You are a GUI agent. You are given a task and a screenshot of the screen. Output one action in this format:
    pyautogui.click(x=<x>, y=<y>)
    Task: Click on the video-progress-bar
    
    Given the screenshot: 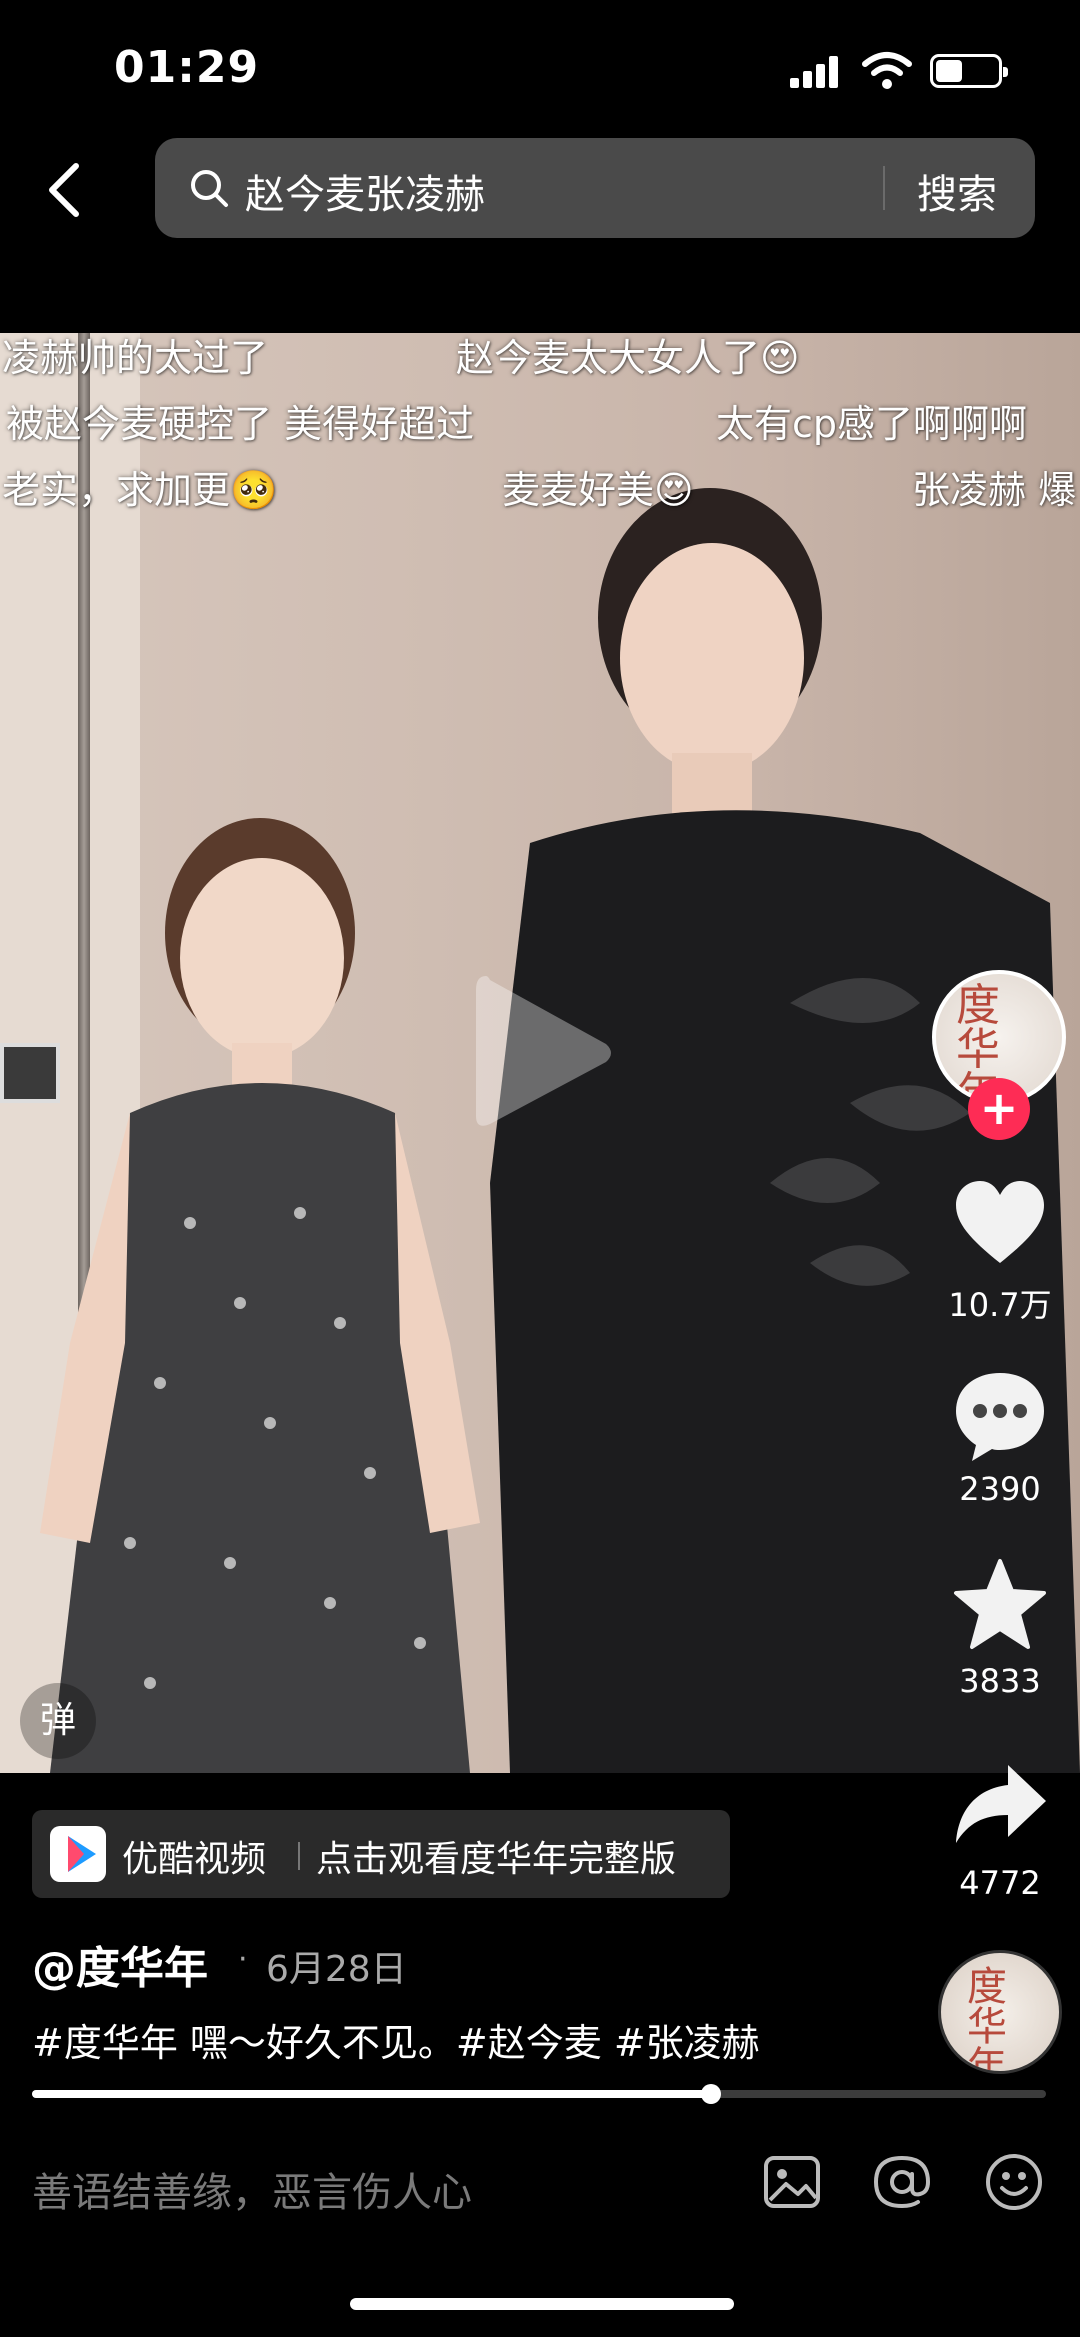 What is the action you would take?
    pyautogui.click(x=539, y=2094)
    